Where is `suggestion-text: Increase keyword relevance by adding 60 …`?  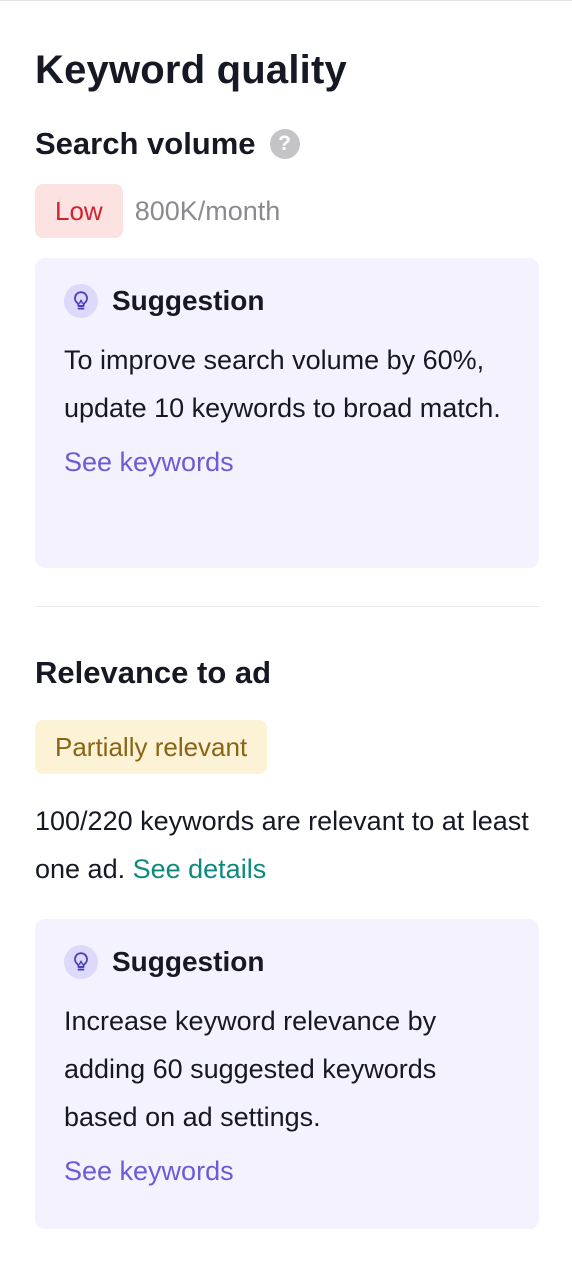 suggestion-text: Increase keyword relevance by adding 60 … is located at coordinates (250, 1069).